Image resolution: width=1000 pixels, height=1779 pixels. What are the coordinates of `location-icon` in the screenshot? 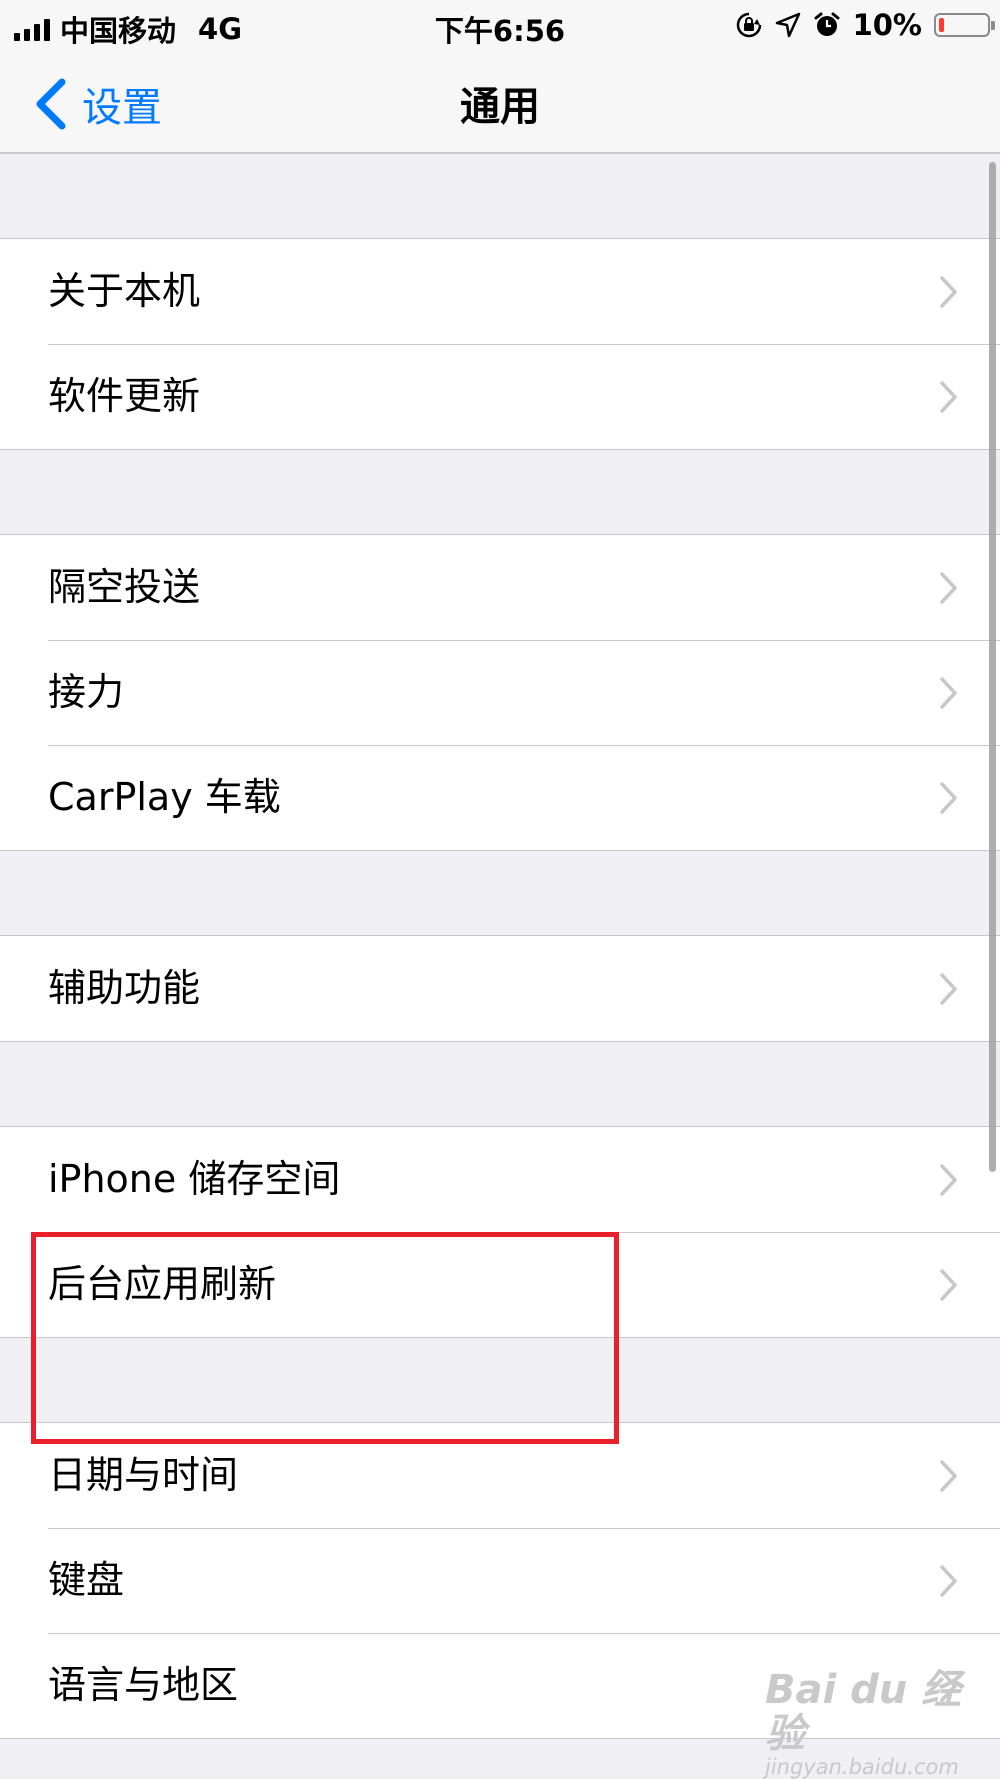 It's located at (787, 25).